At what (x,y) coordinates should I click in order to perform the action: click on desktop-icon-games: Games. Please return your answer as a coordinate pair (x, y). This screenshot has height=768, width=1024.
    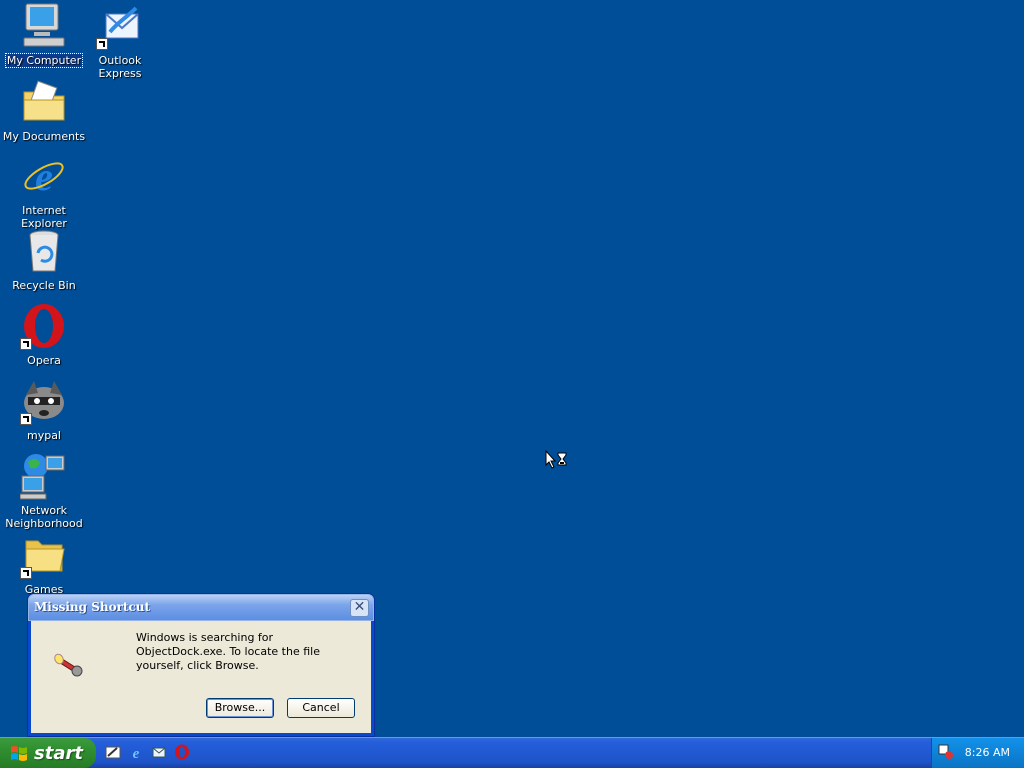
    Looking at the image, I should click on (44, 563).